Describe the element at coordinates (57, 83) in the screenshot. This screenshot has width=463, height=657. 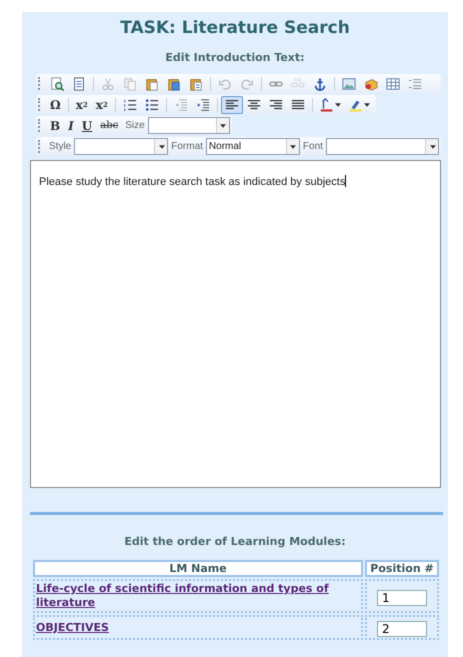
I see `document-search-icon` at that location.